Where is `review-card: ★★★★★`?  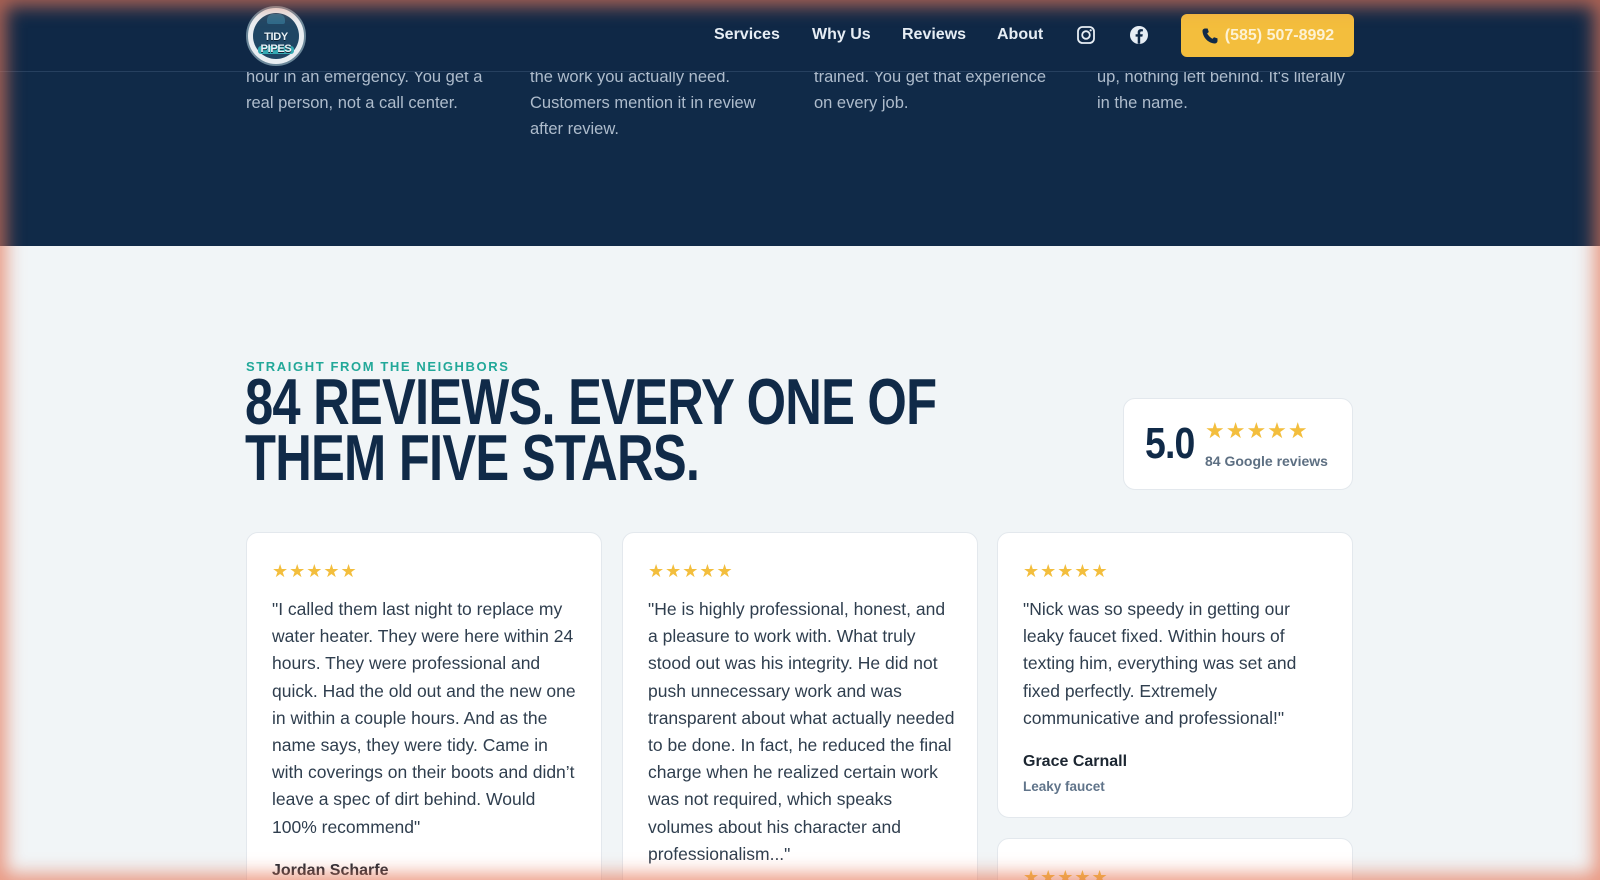 review-card: ★★★★★ is located at coordinates (1175, 859).